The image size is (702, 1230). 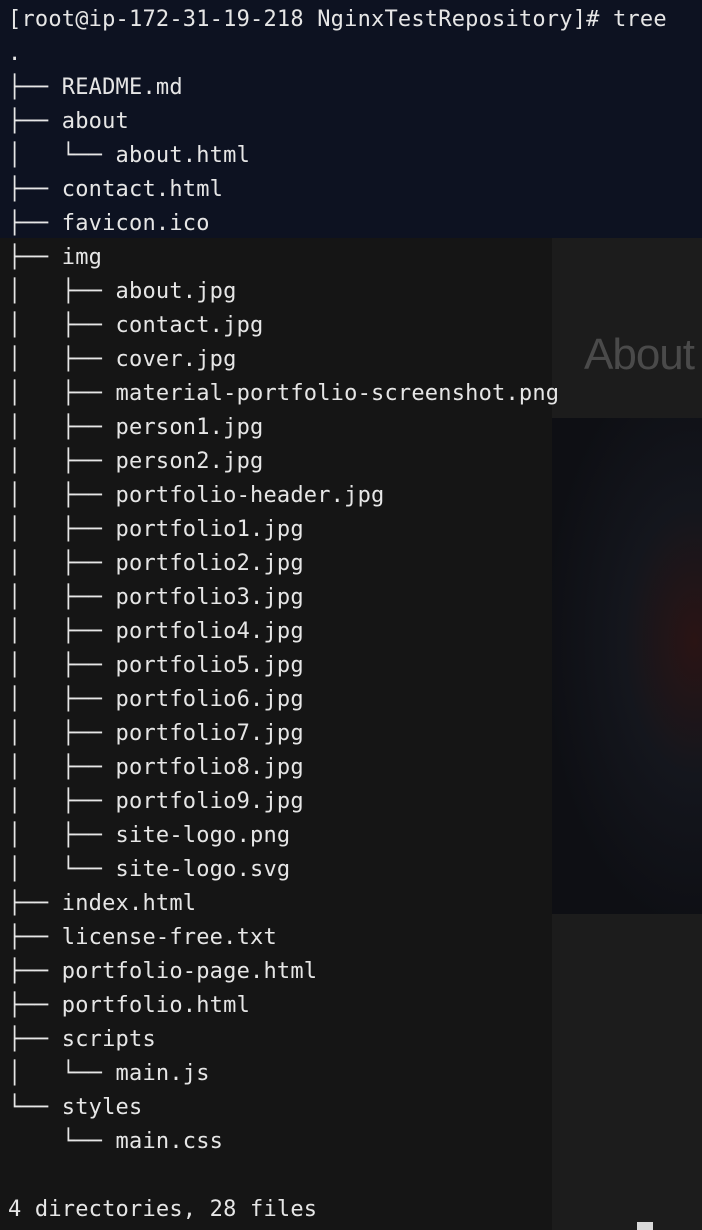 What do you see at coordinates (163, 1209) in the screenshot?
I see `tree-summary-line: 4 directories, 28 files` at bounding box center [163, 1209].